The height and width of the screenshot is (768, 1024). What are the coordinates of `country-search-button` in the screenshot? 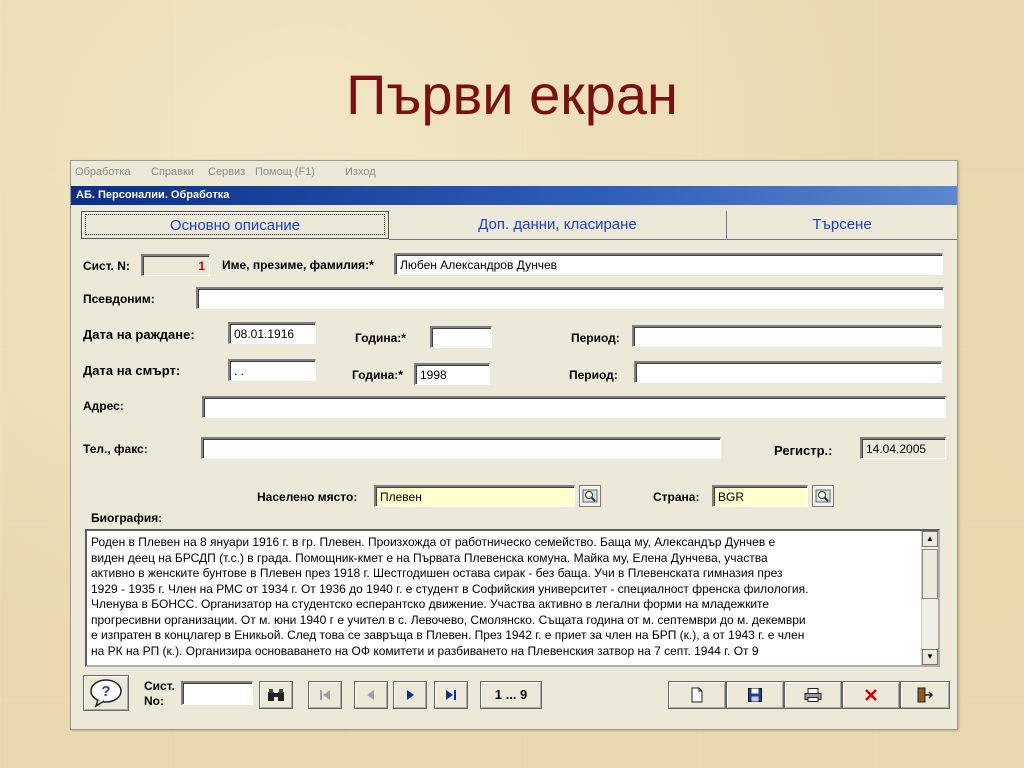 It's located at (823, 496).